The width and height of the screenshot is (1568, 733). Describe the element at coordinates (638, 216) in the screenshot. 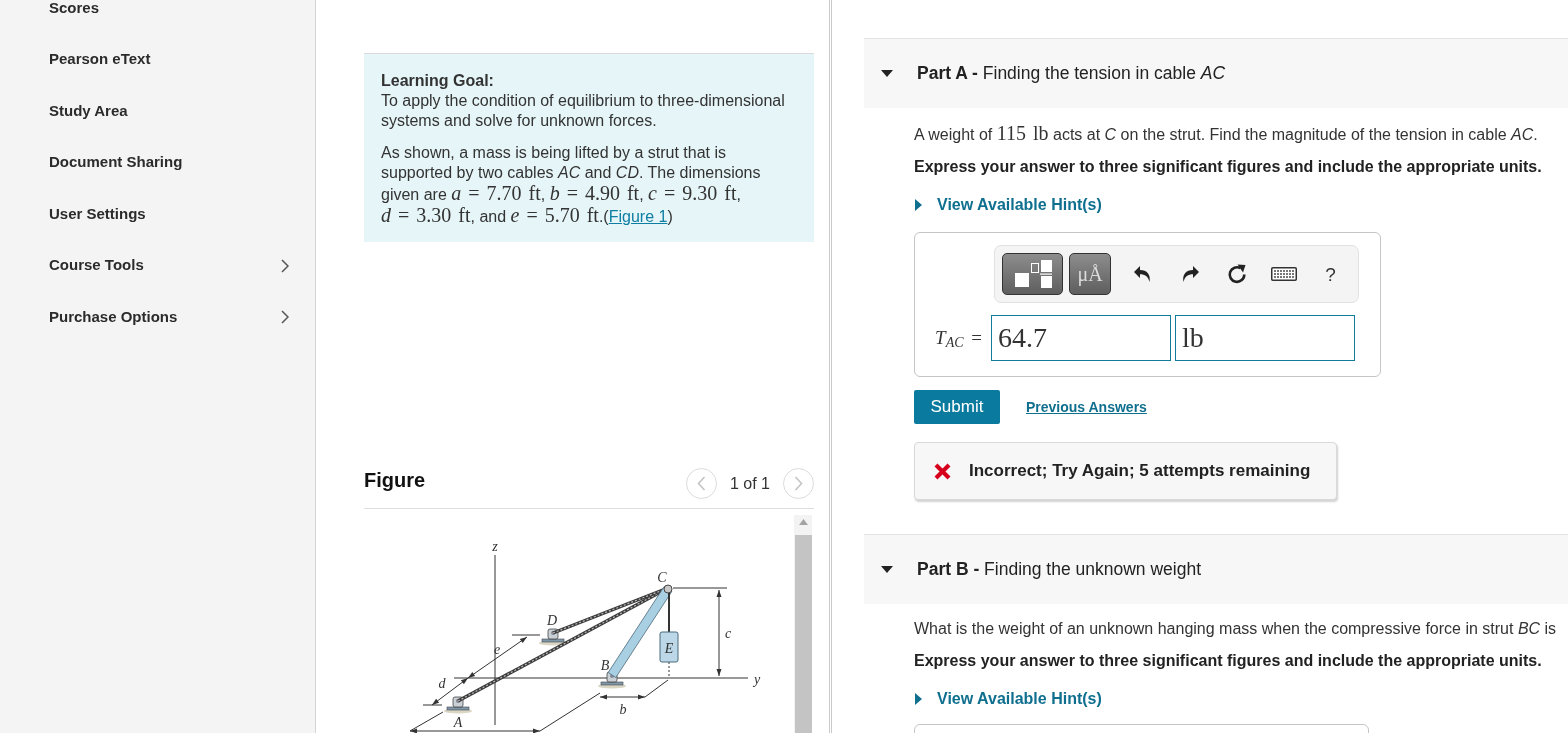

I see `figure-link: Figure 1` at that location.